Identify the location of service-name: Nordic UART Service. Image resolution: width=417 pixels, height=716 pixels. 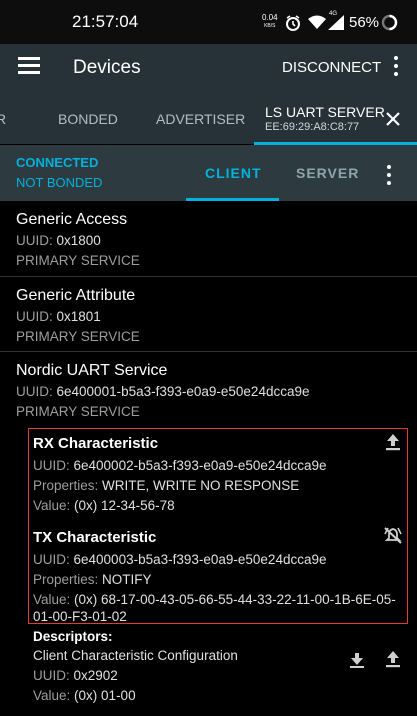
(92, 370).